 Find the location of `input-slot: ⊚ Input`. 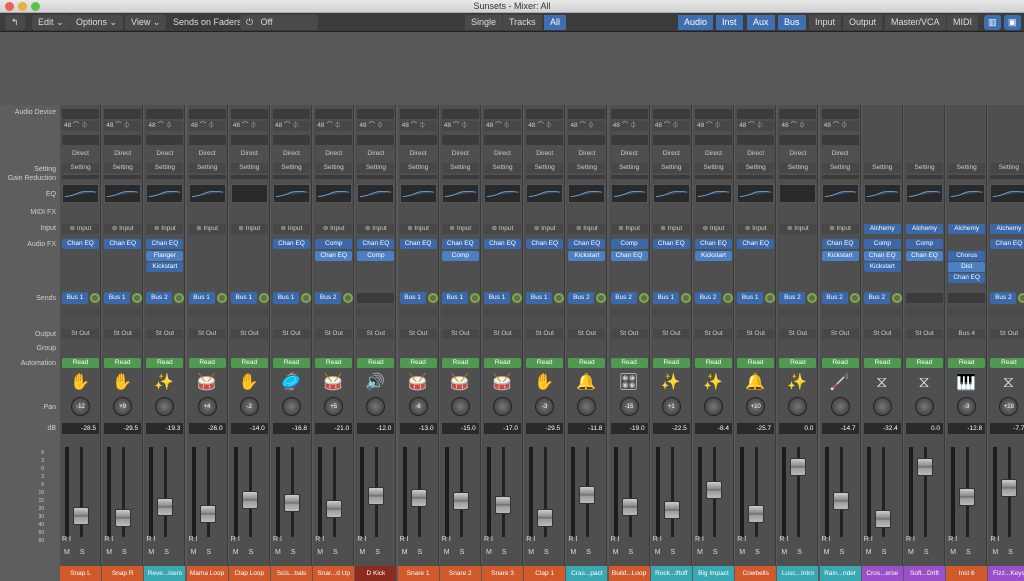

input-slot: ⊚ Input is located at coordinates (165, 229).